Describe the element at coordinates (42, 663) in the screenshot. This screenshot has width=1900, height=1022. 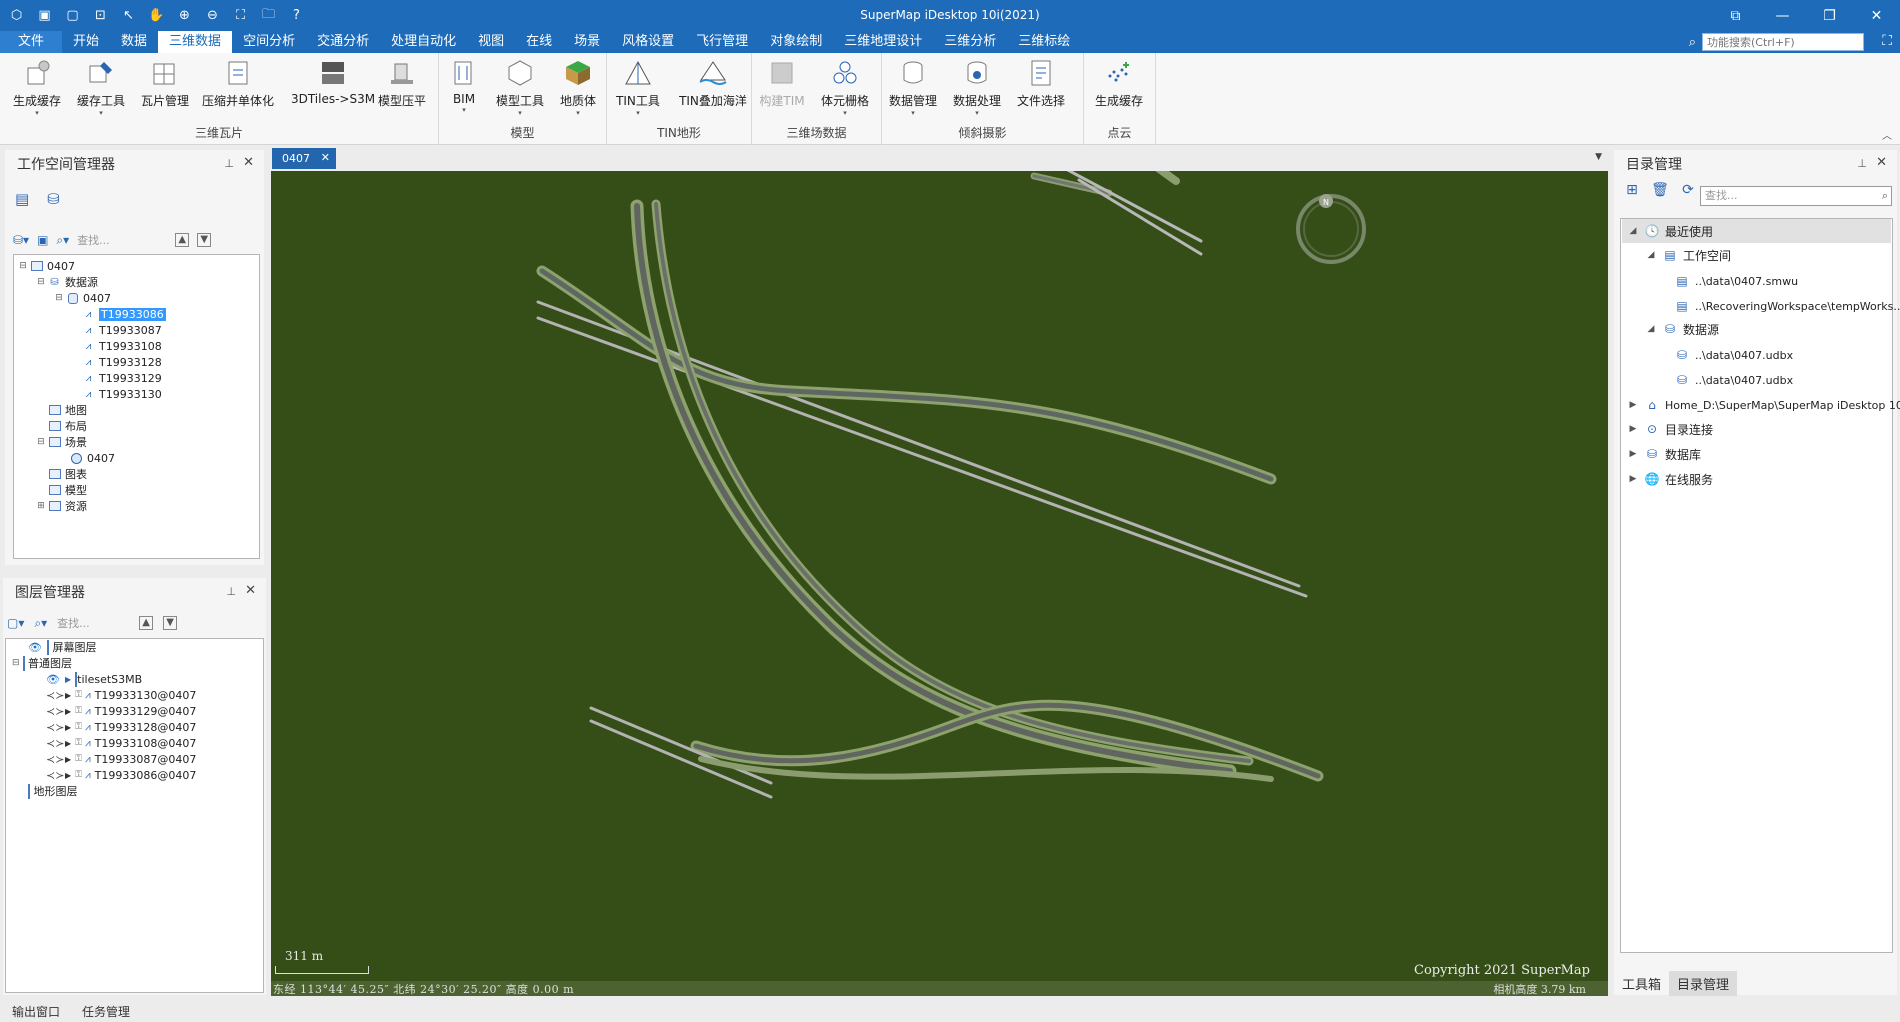
I see `layer-node-normal: ⊟ 普通图层` at that location.